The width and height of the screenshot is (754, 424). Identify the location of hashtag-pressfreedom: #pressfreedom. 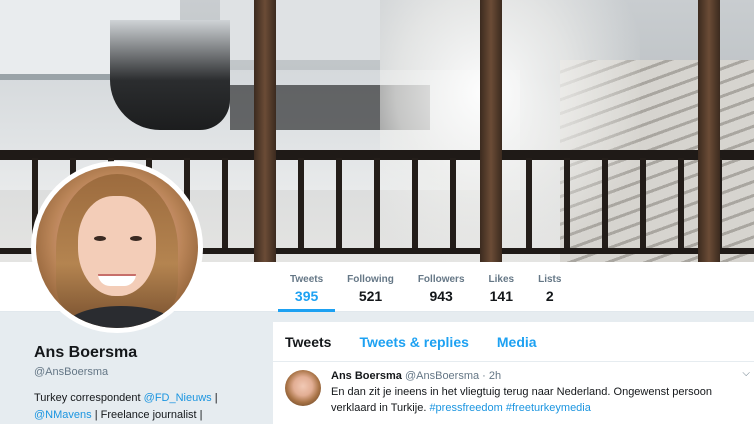
(465, 408).